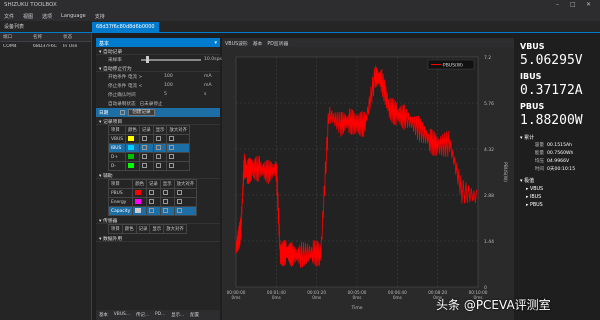 The image size is (600, 320). I want to click on x-tick-label: 0ms, so click(276, 297).